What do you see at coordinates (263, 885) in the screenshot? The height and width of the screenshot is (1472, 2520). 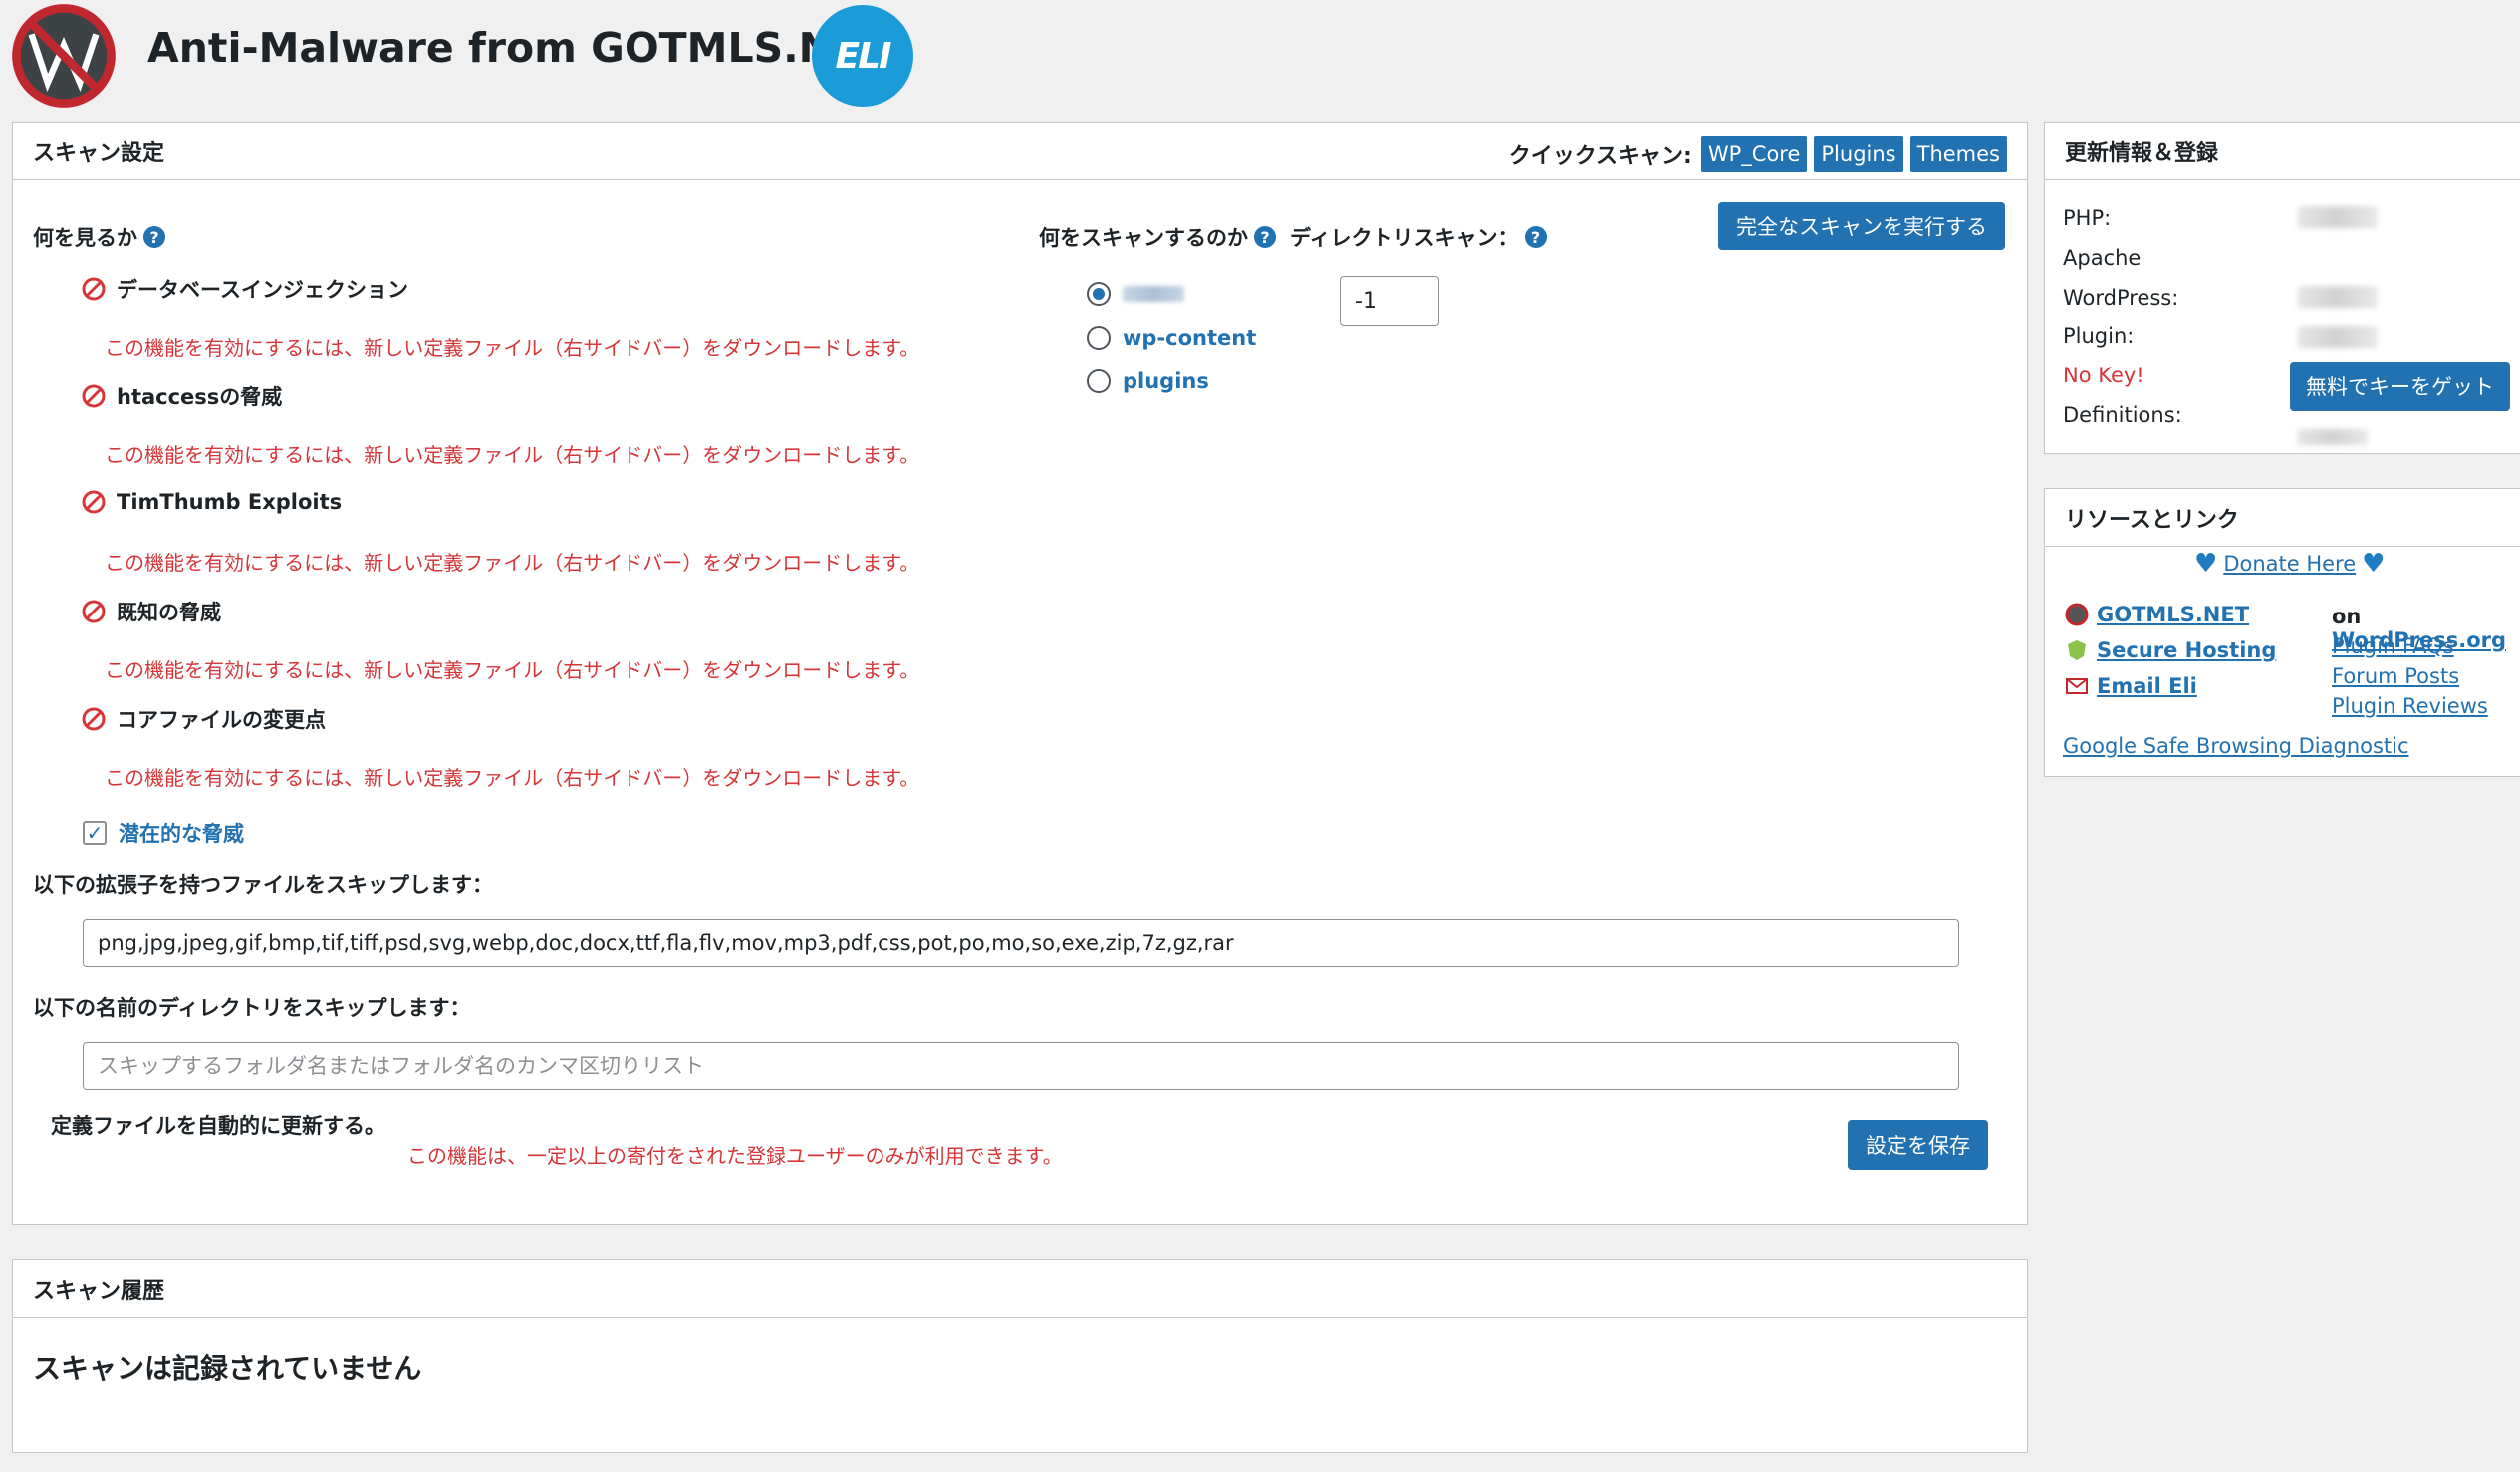 I see `skip-ext-label: 以下の拡張子を持つファイルをスキップします：` at bounding box center [263, 885].